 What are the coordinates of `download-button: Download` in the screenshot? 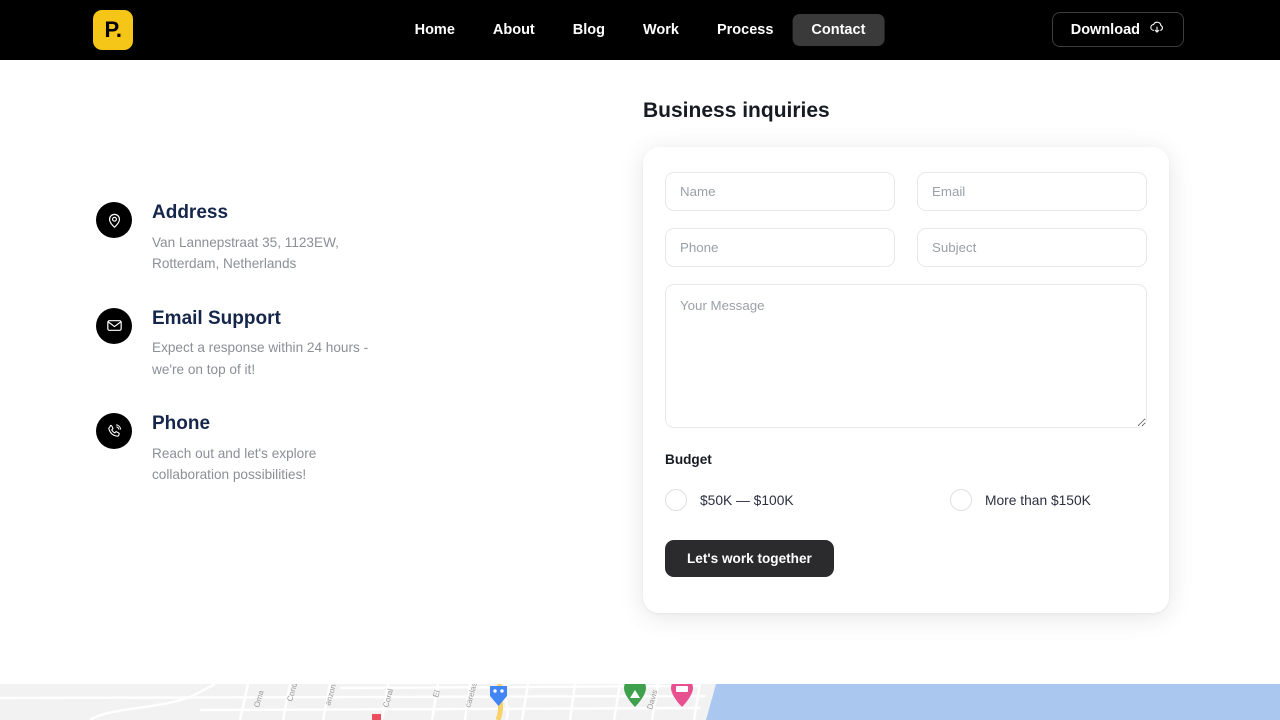 It's located at (1117, 29).